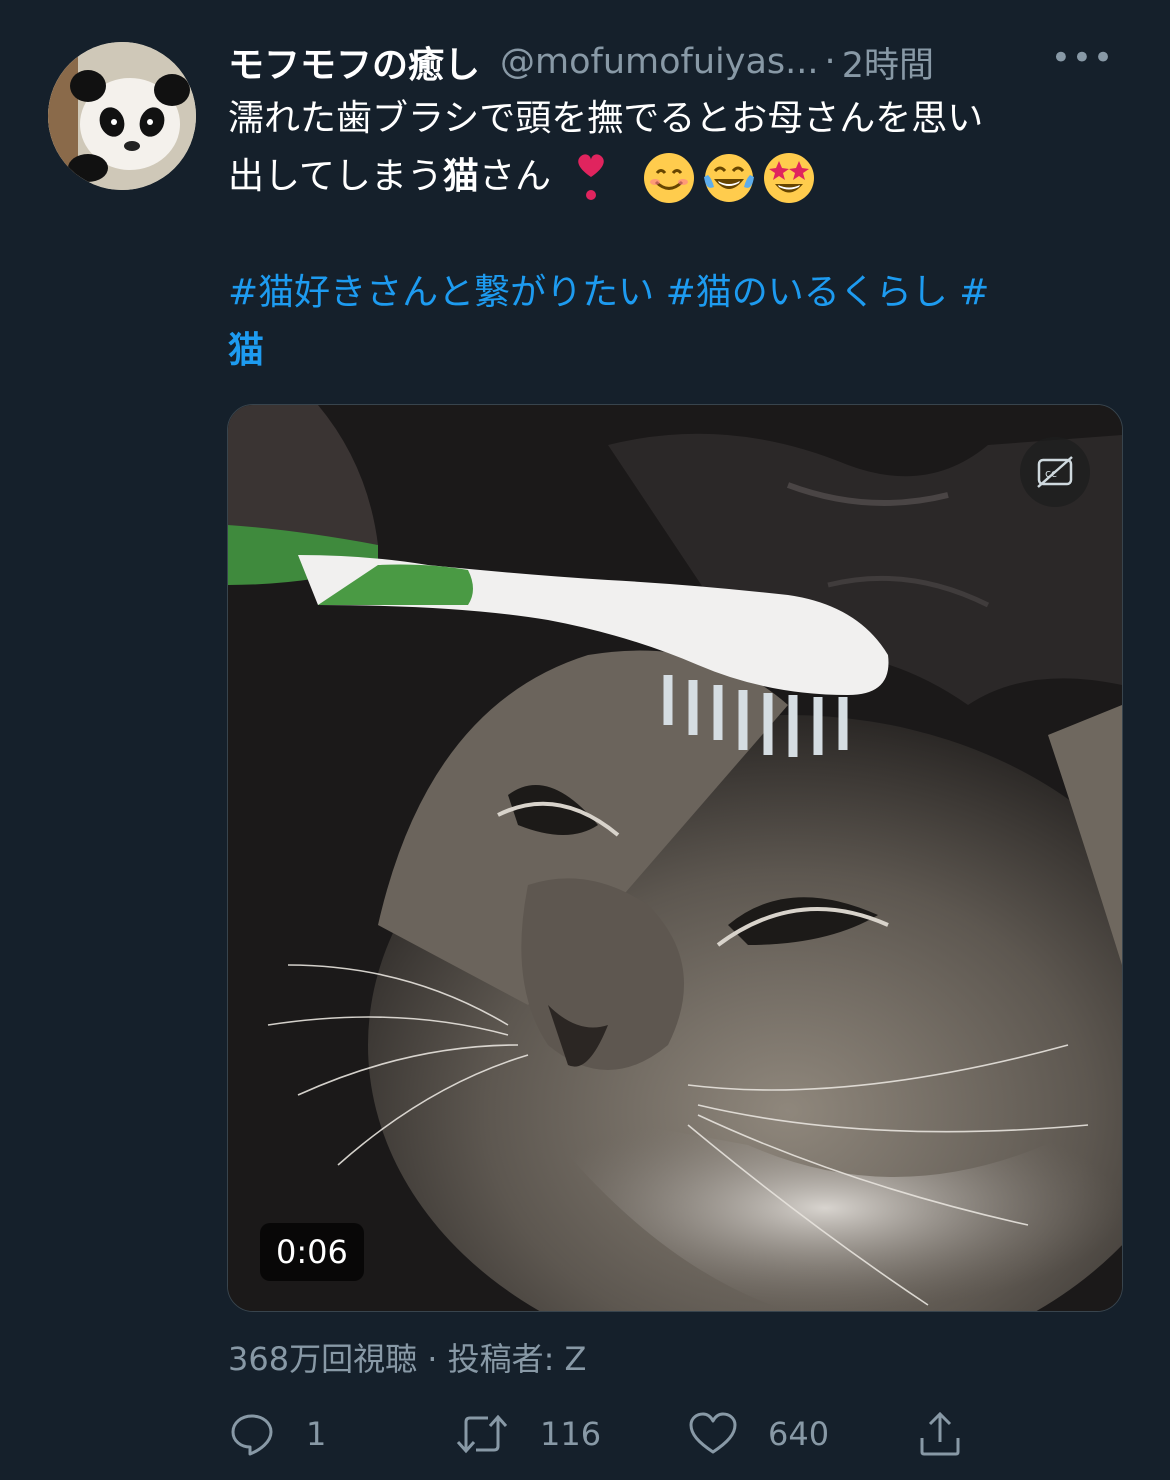  I want to click on tweet-text-line-2: 出してしまう猫さん, so click(678, 177).